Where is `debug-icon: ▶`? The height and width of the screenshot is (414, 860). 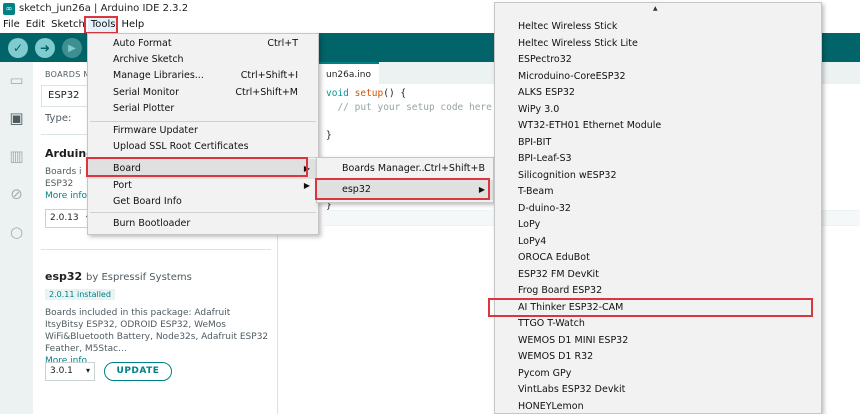
debug-icon: ▶ is located at coordinates (72, 48).